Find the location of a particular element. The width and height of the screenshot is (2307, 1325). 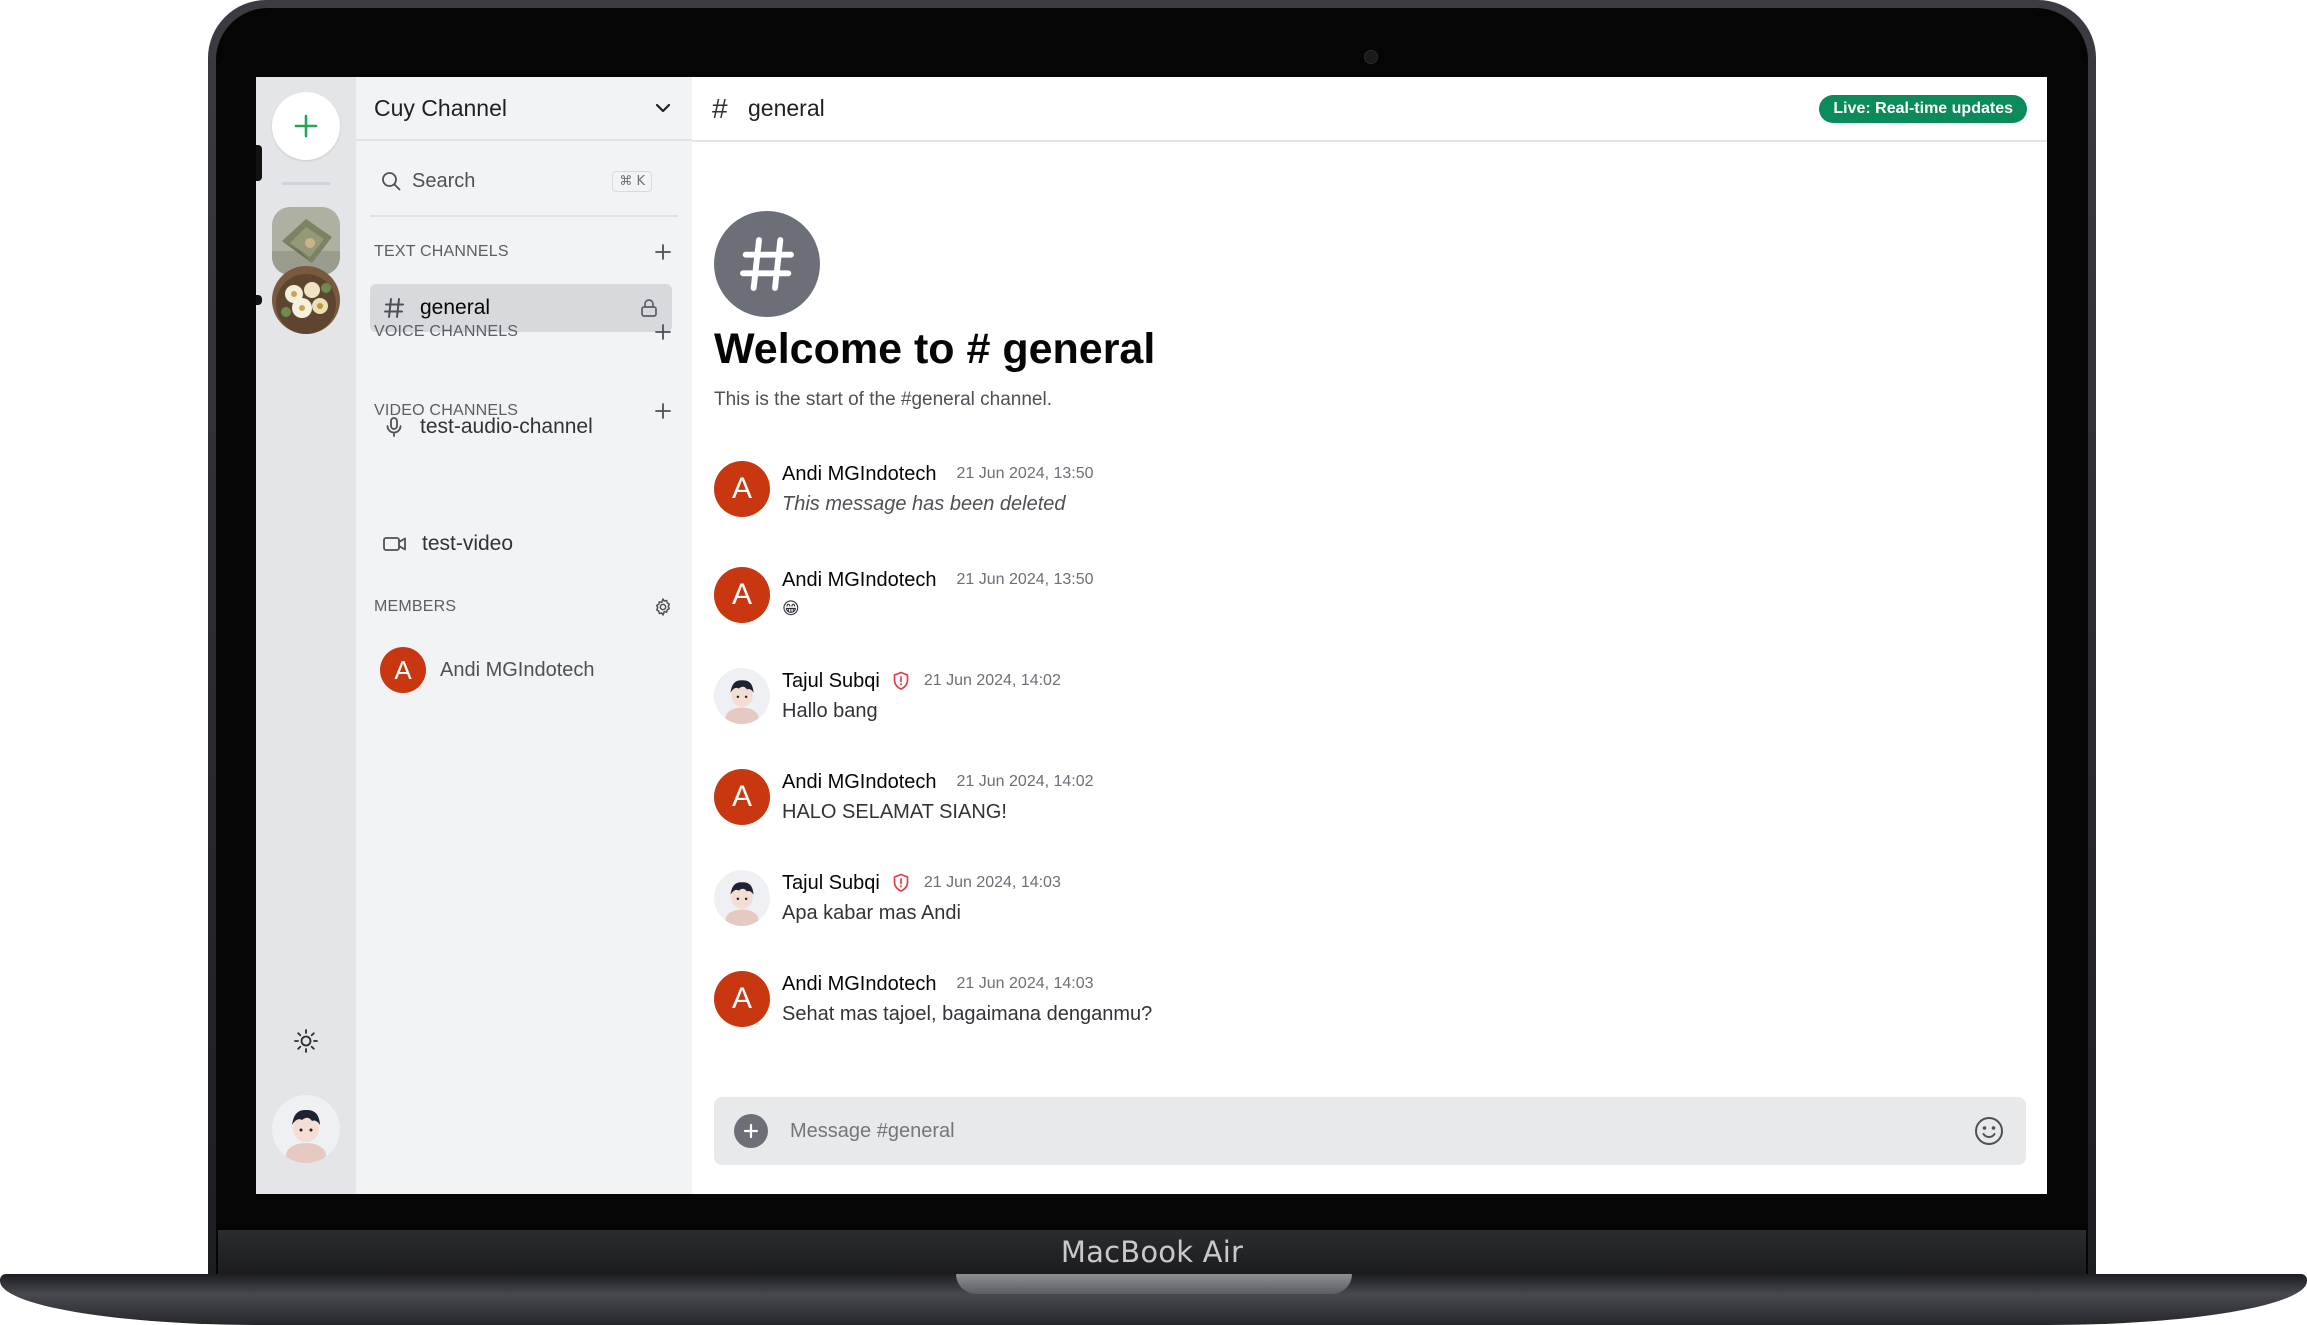

message-composer is located at coordinates (1370, 1131).